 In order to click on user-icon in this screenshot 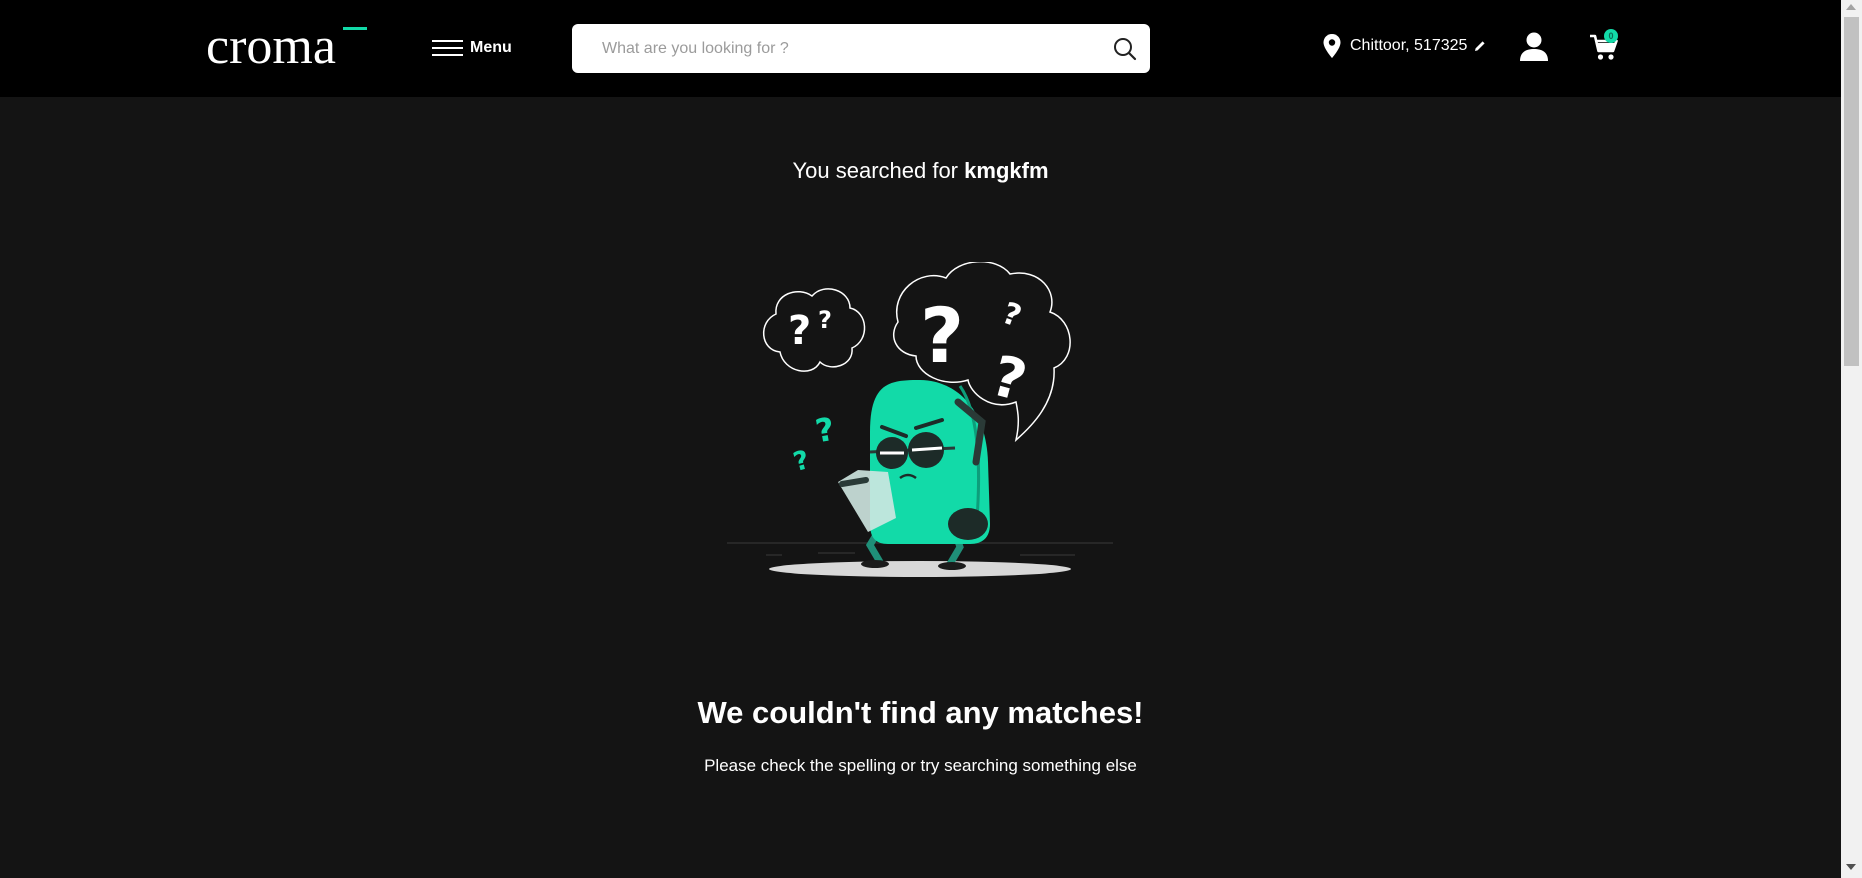, I will do `click(1534, 47)`.